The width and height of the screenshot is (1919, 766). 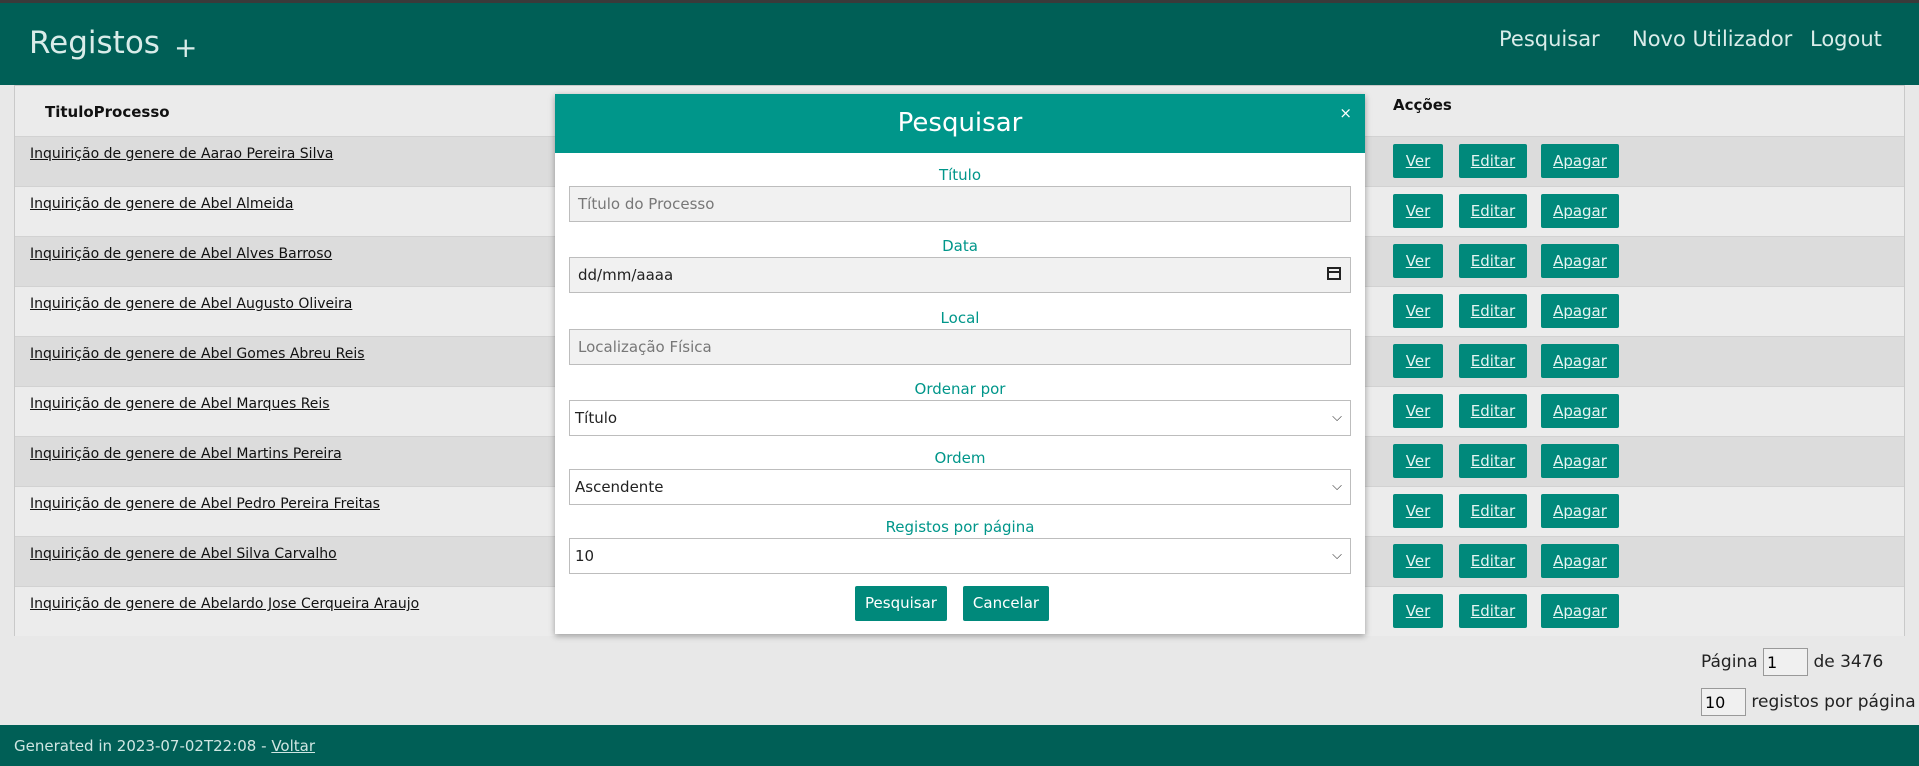 What do you see at coordinates (960, 389) in the screenshot?
I see `ordenar-por-label: Ordenar por` at bounding box center [960, 389].